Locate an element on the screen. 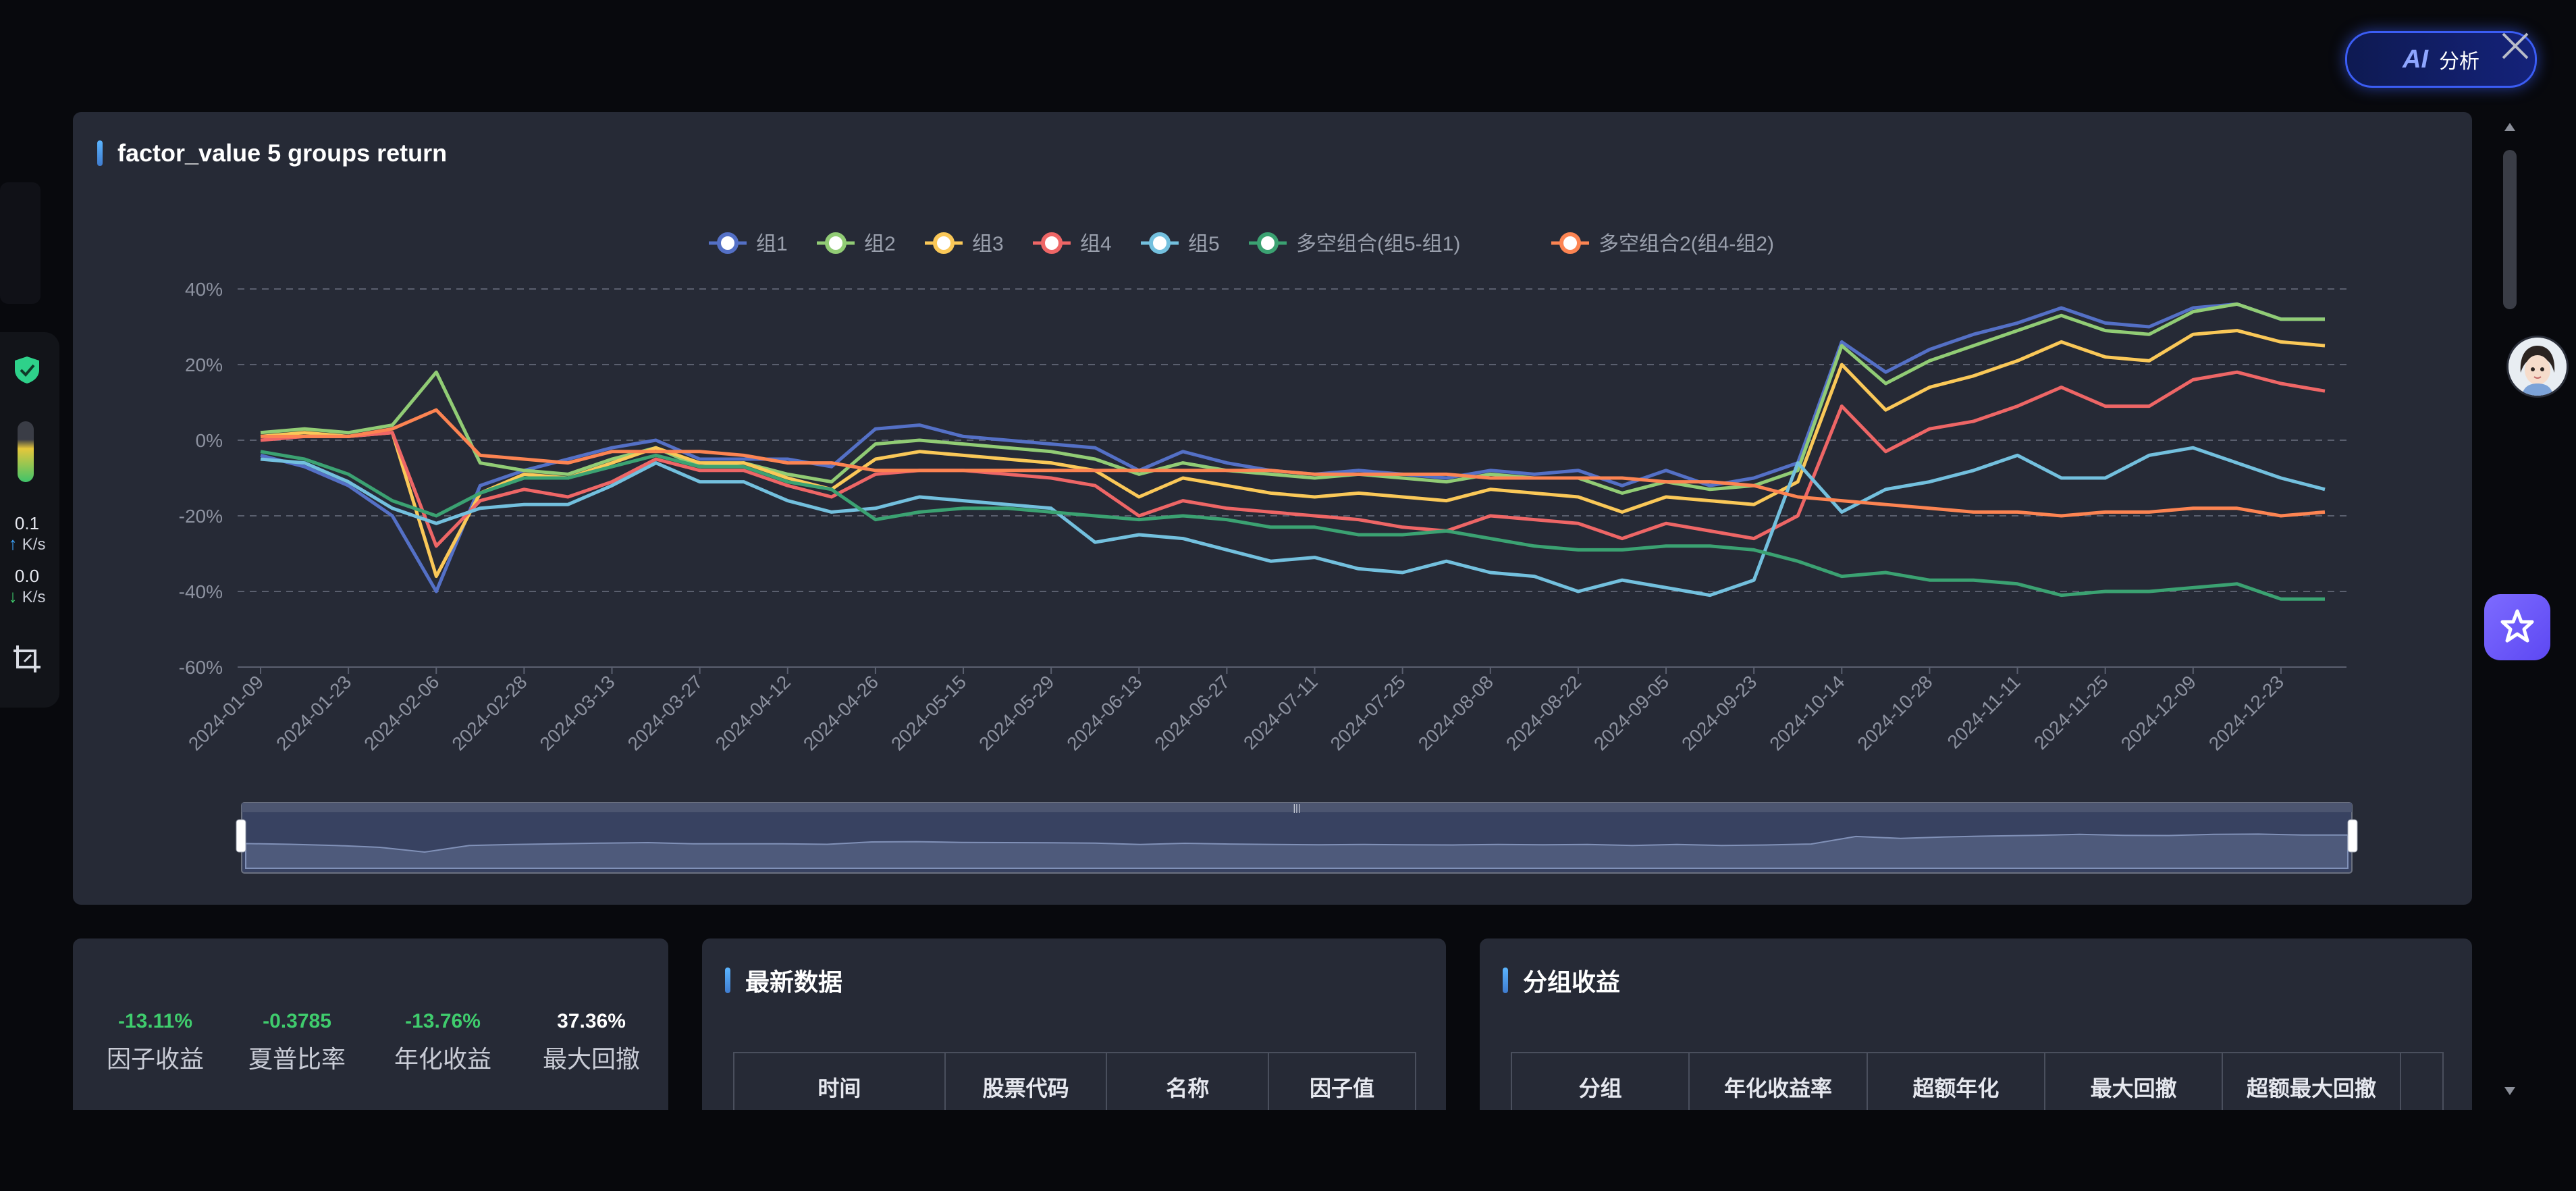 This screenshot has width=2576, height=1191. latest-panel-title: 最新数据 is located at coordinates (794, 982).